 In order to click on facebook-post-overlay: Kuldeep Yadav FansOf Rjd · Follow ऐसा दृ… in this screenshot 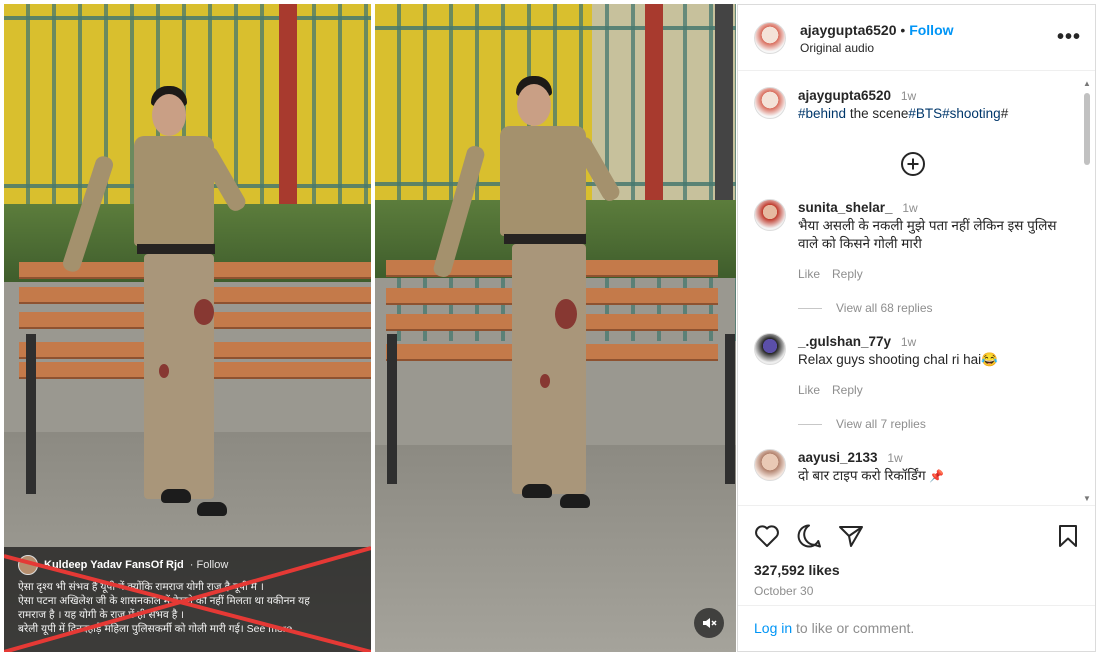, I will do `click(187, 599)`.